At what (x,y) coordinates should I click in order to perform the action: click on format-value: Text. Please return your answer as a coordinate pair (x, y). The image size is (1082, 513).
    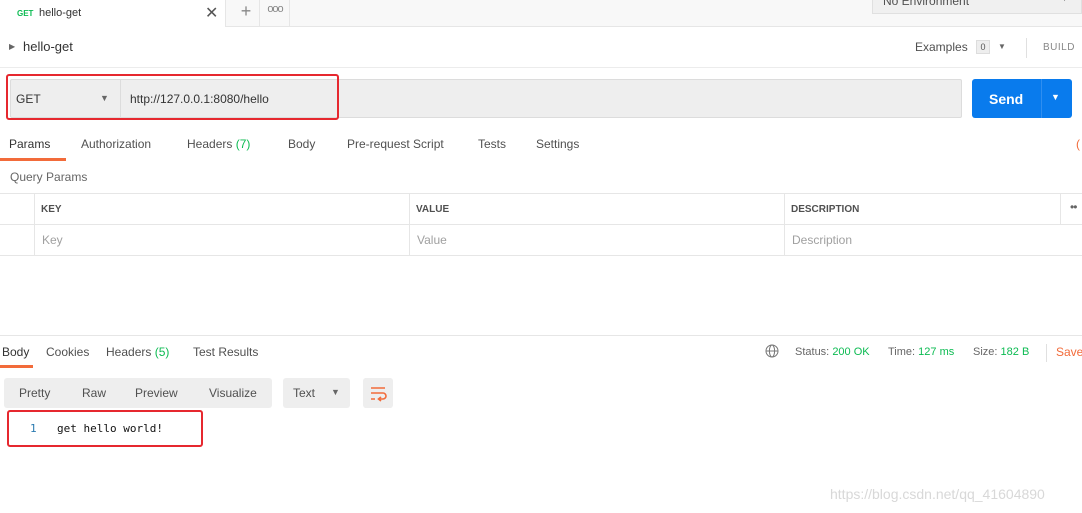
    Looking at the image, I should click on (304, 393).